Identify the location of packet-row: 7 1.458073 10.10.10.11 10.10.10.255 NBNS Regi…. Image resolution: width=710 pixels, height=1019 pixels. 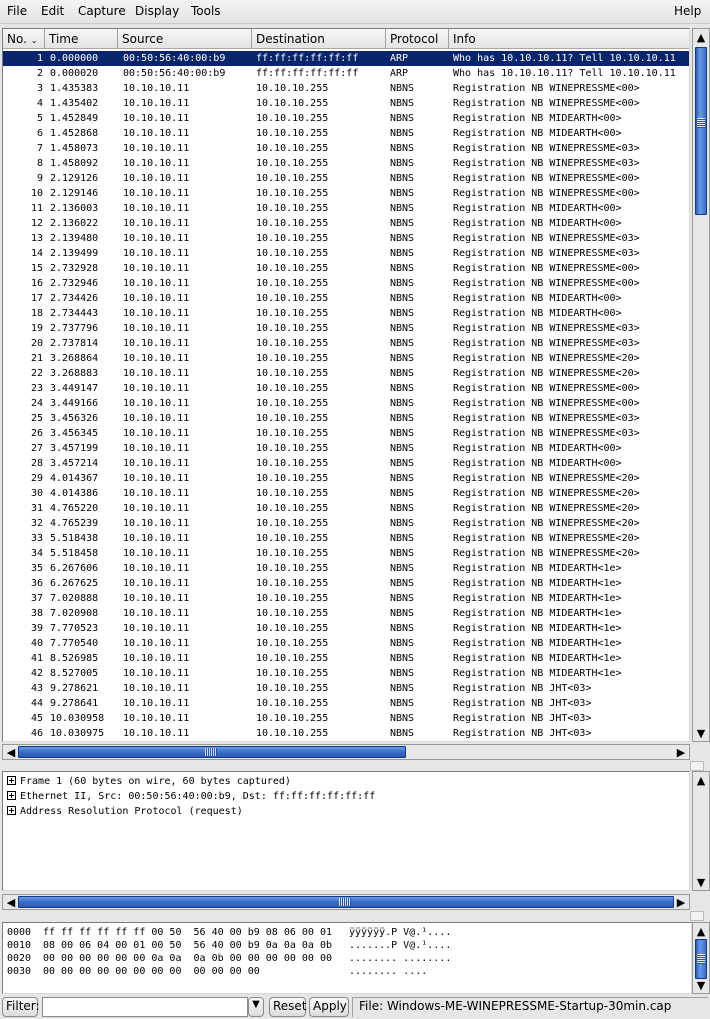
(346, 148).